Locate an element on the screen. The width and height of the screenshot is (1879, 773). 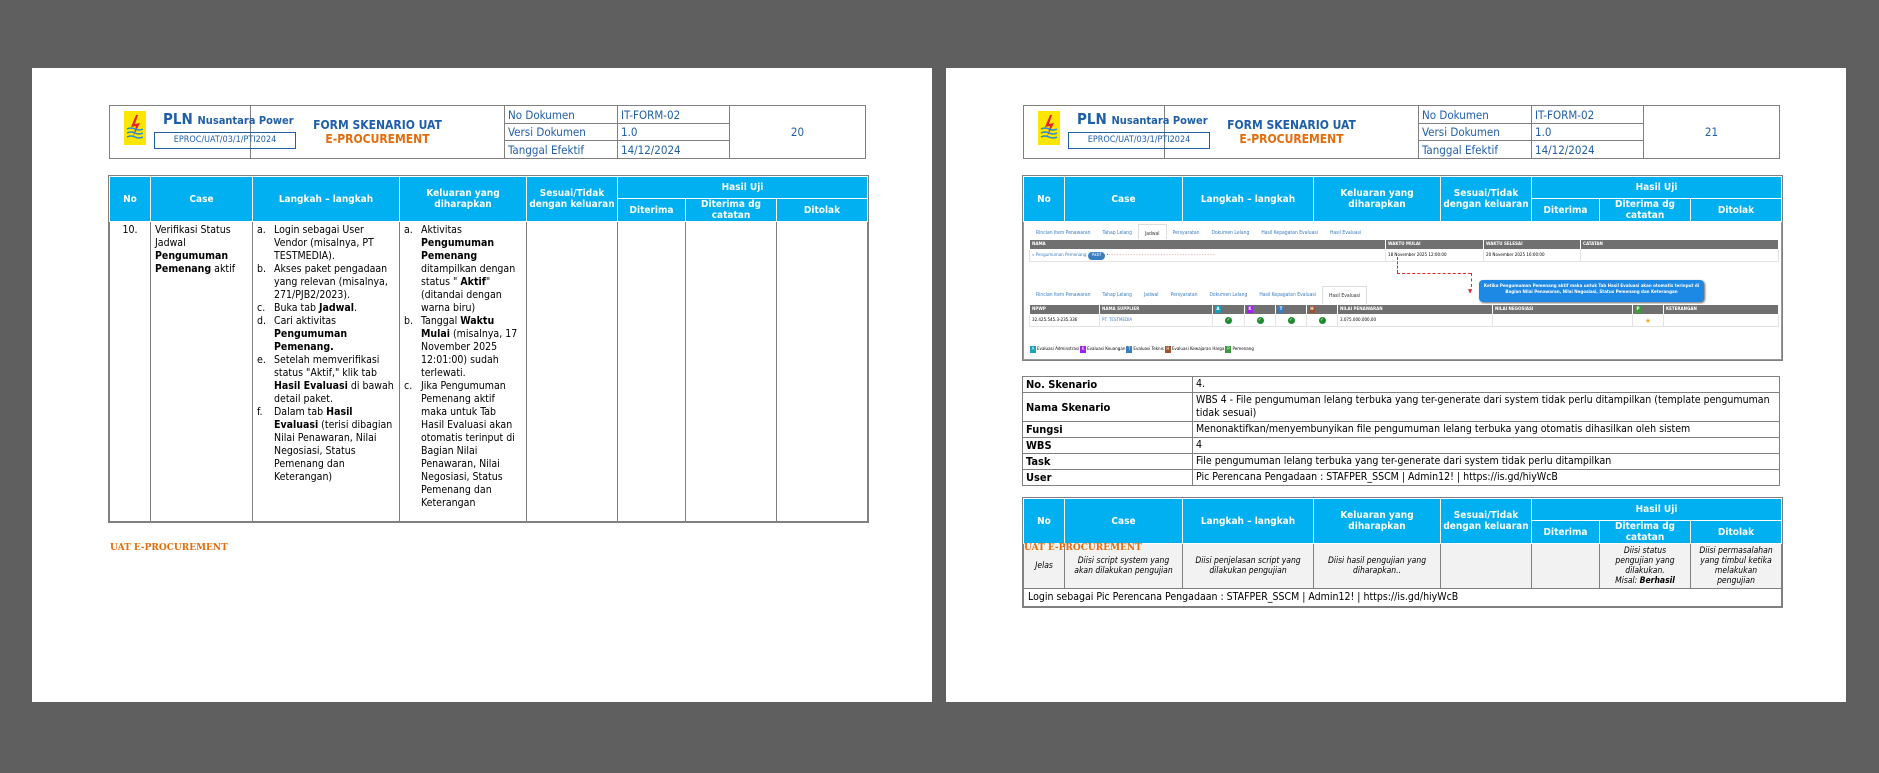
value-versi-dokumen: 1.0 is located at coordinates (1587, 132).